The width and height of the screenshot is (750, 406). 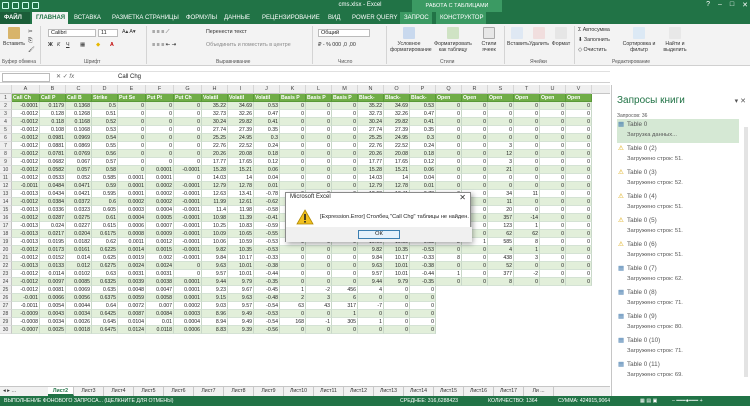 What do you see at coordinates (35, 5) in the screenshot?
I see `redo-icon` at bounding box center [35, 5].